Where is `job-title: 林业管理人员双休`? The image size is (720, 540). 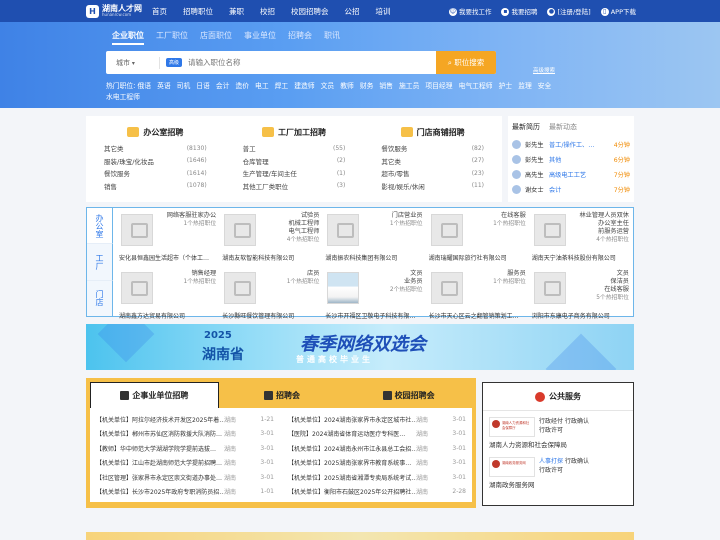
job-title: 林业管理人员双休 is located at coordinates (604, 216).